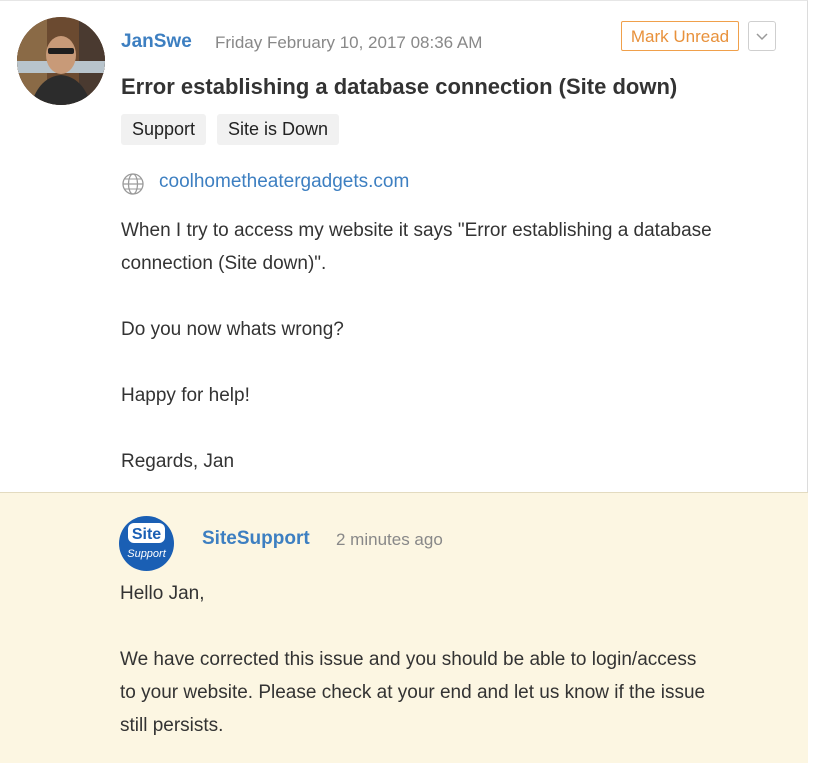  I want to click on tag-support: Support, so click(164, 129).